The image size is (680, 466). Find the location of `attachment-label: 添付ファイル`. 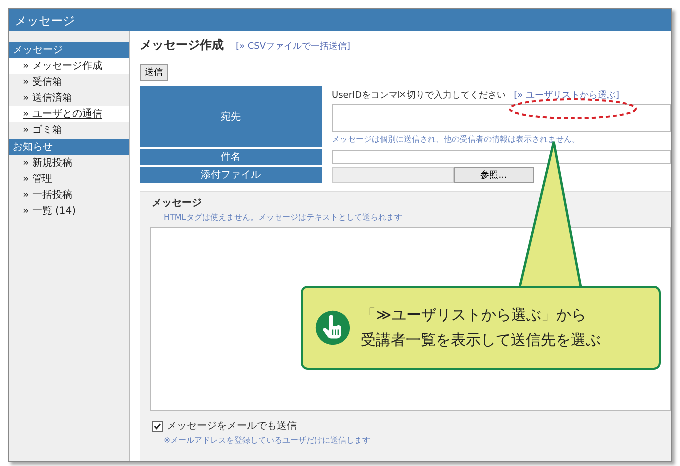

attachment-label: 添付ファイル is located at coordinates (231, 175).